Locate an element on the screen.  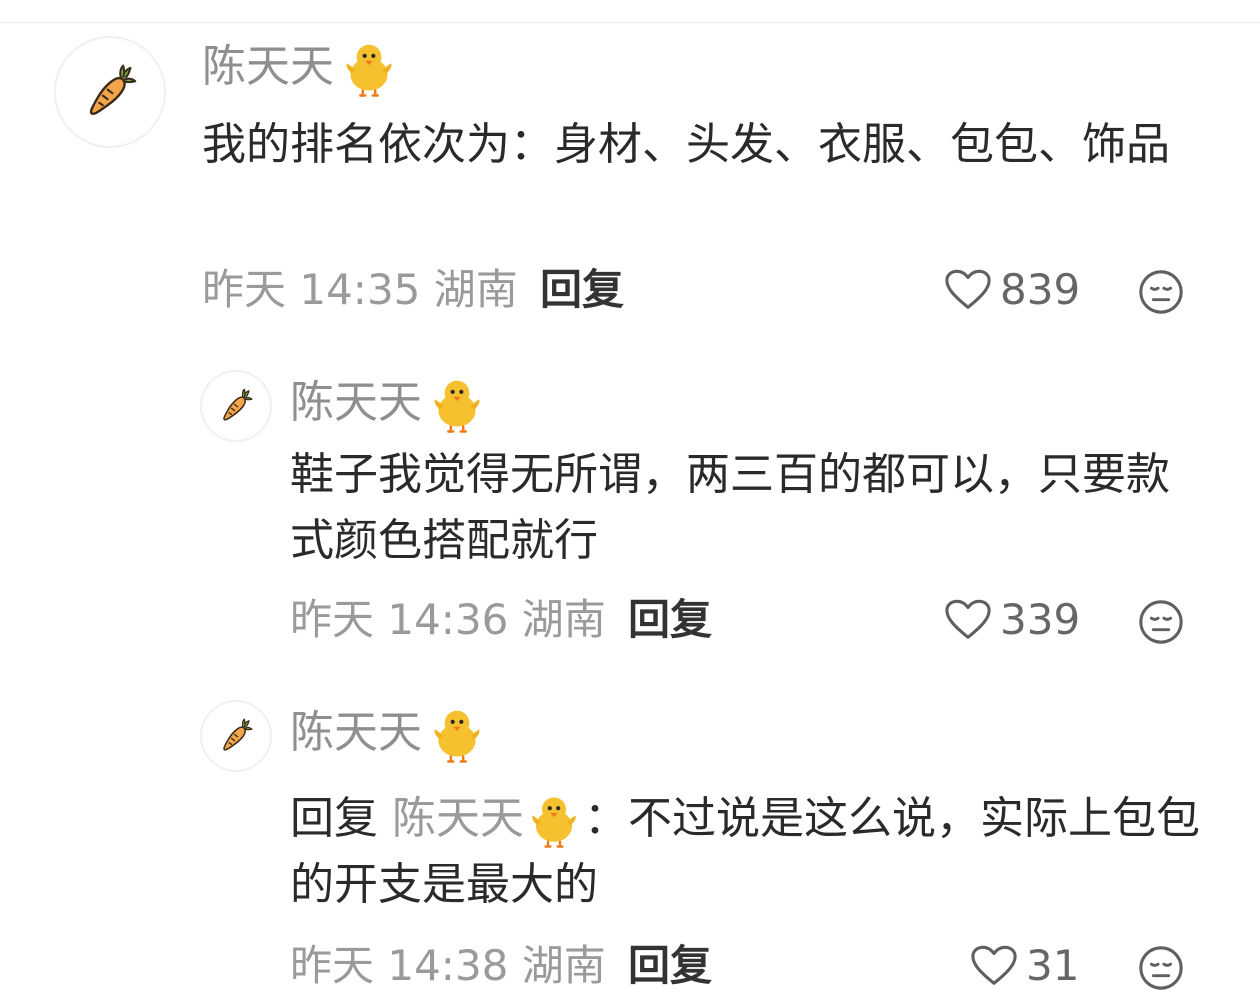
comment-time: 昨天 14:36 is located at coordinates (399, 619).